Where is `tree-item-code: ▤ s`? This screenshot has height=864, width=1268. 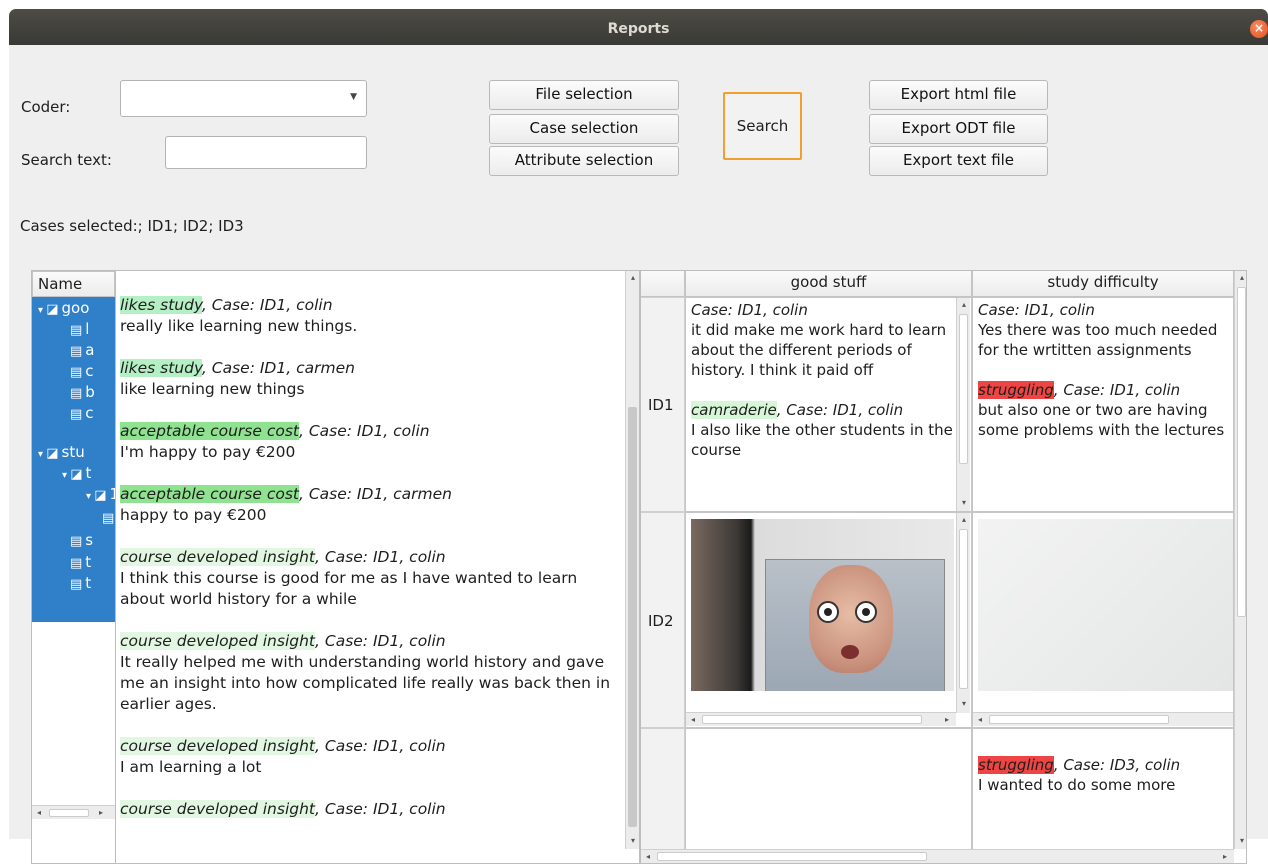
tree-item-code: ▤ s is located at coordinates (81, 541).